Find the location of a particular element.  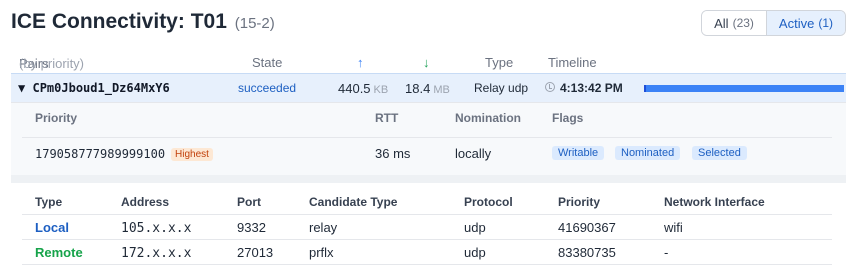

pair-sent: 440.5 KB is located at coordinates (363, 88).